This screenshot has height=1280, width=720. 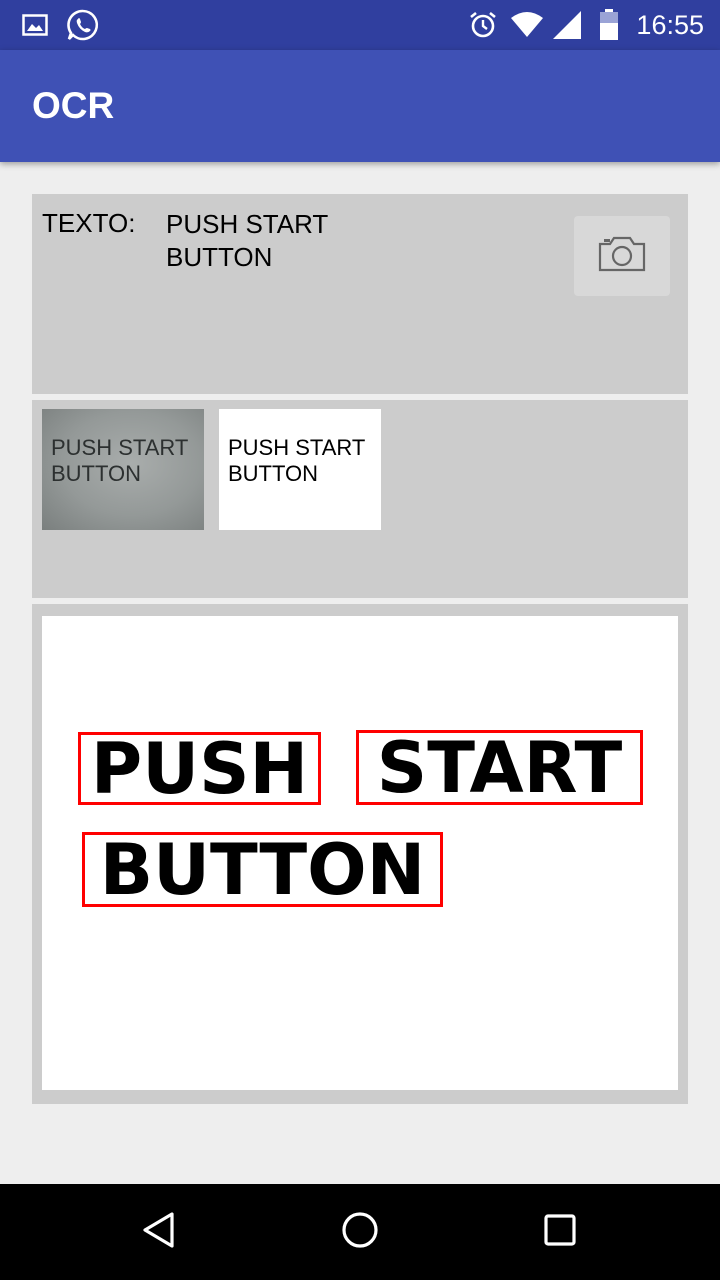 I want to click on processed-thumb-line2: BUTTON, so click(x=273, y=473).